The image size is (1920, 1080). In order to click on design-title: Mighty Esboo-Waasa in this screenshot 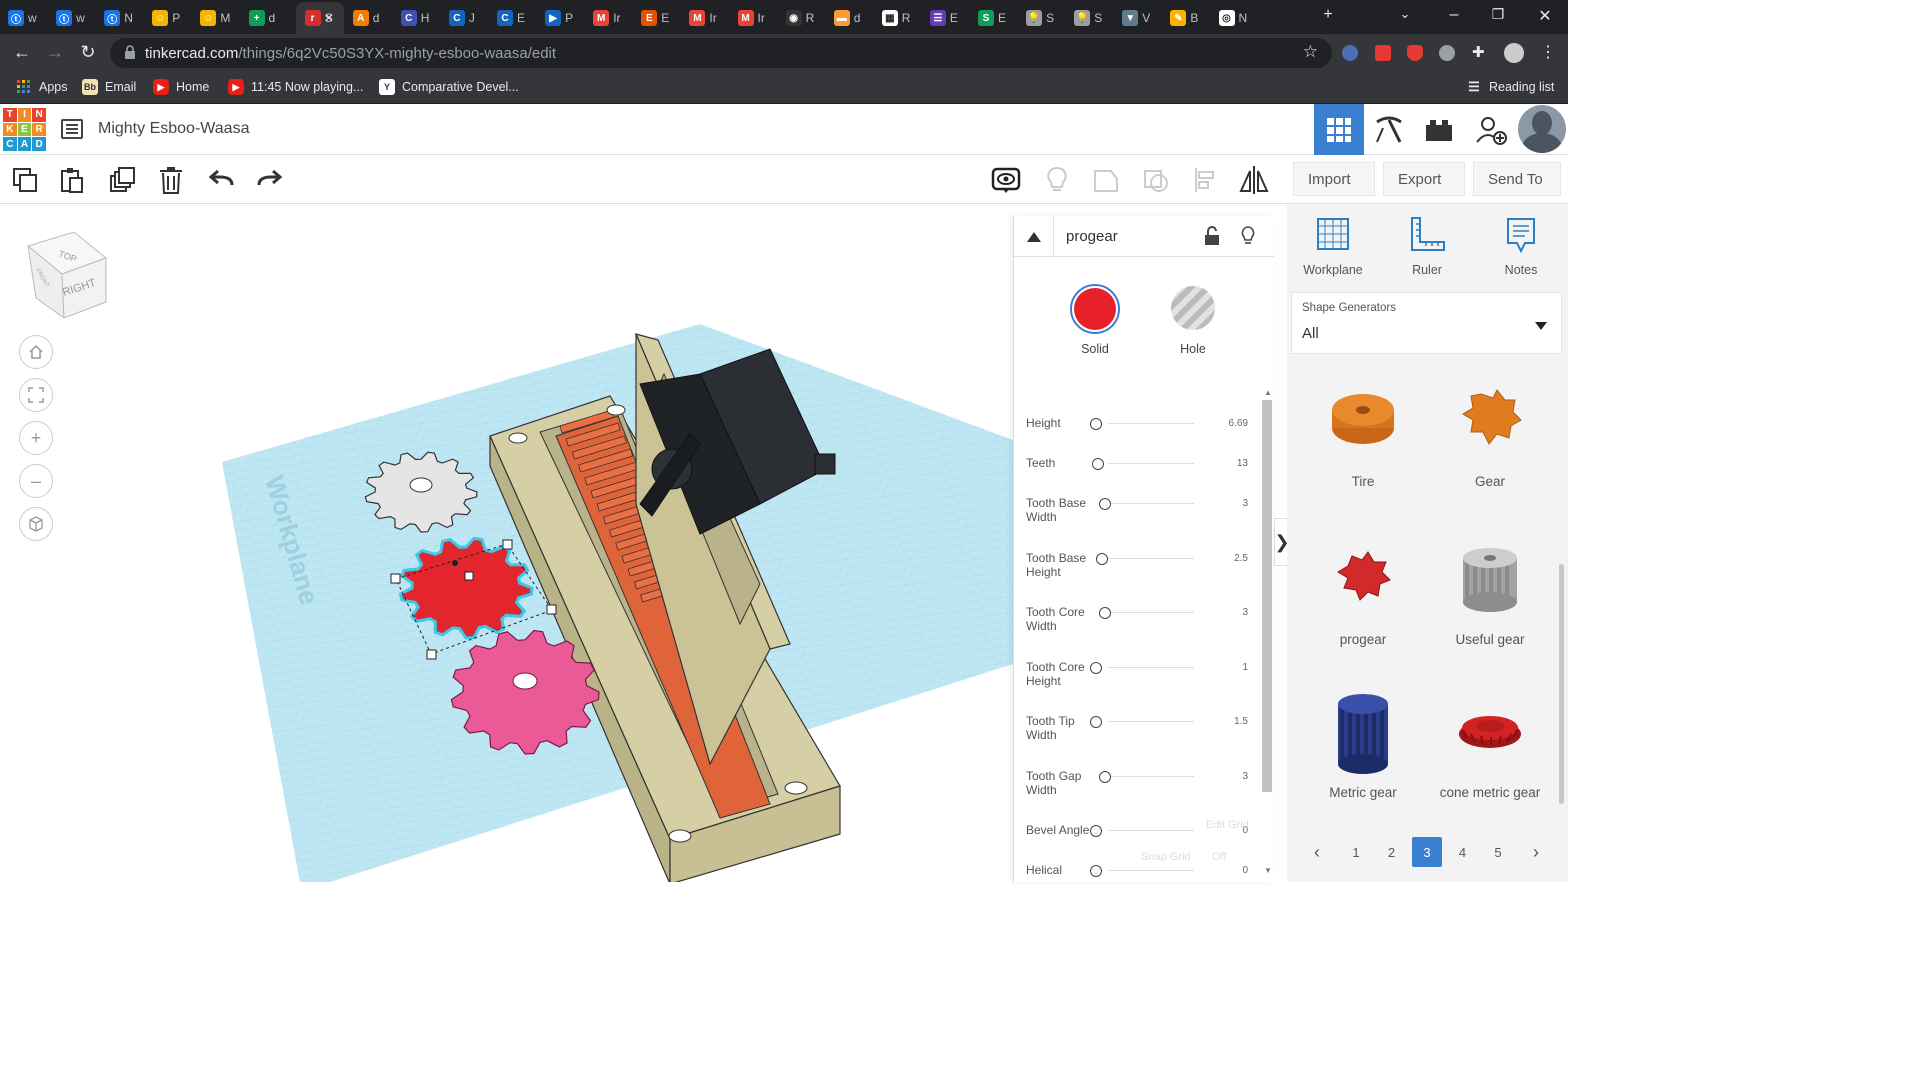, I will do `click(173, 129)`.